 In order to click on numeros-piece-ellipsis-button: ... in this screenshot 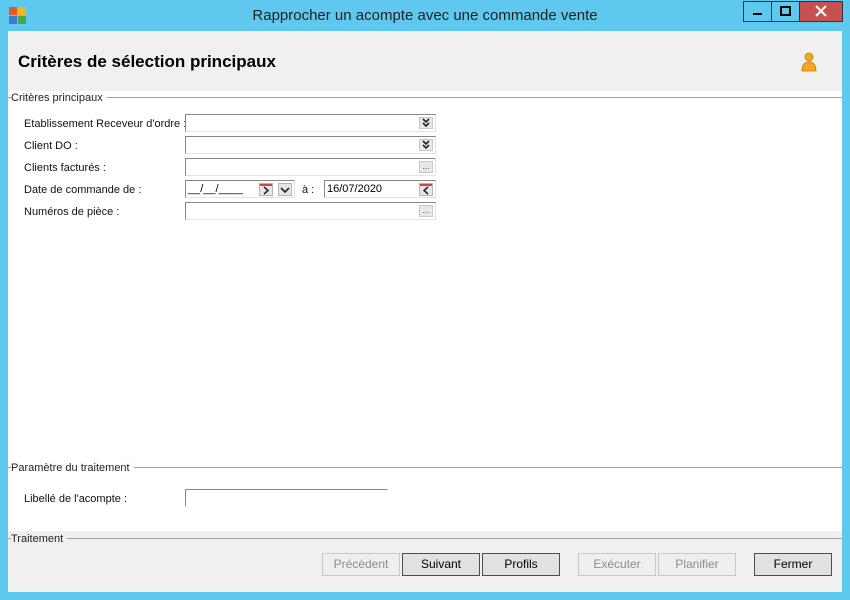, I will do `click(426, 211)`.